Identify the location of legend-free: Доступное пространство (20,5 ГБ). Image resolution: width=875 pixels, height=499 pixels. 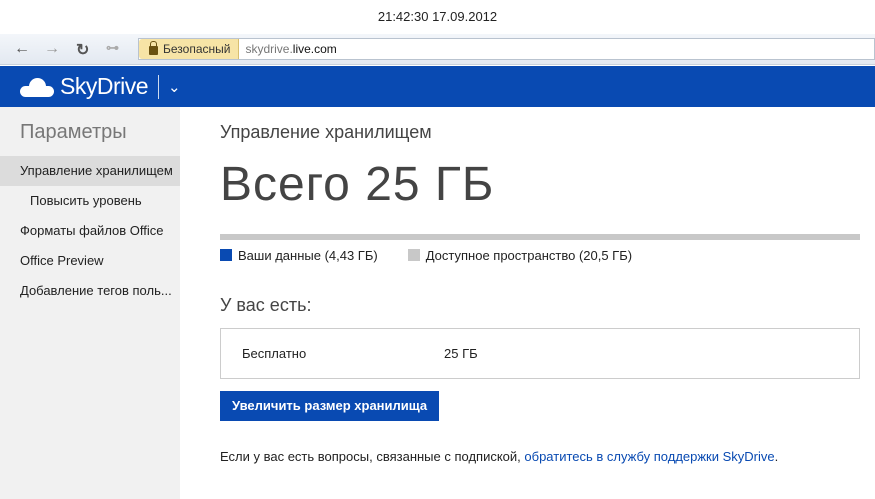
(520, 255).